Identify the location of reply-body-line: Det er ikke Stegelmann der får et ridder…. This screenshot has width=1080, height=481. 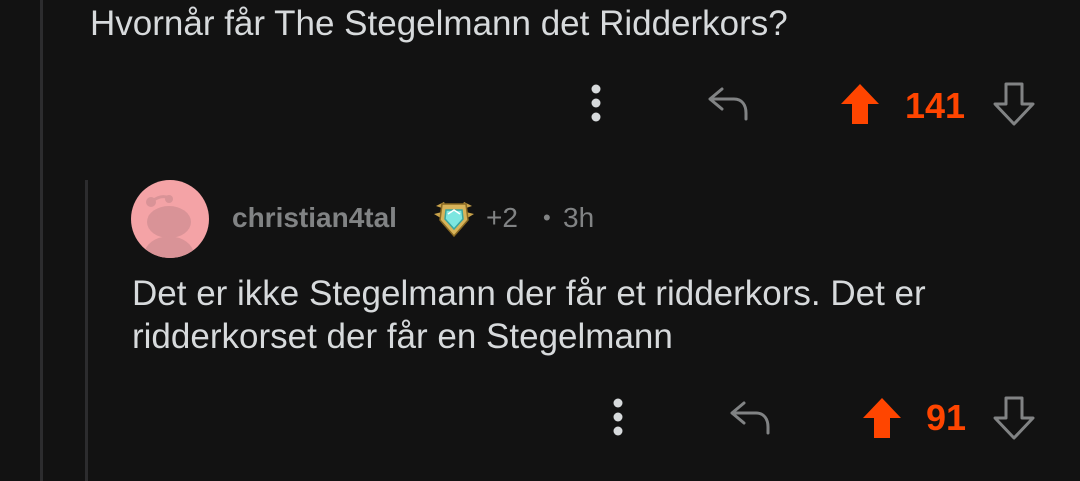
(529, 293).